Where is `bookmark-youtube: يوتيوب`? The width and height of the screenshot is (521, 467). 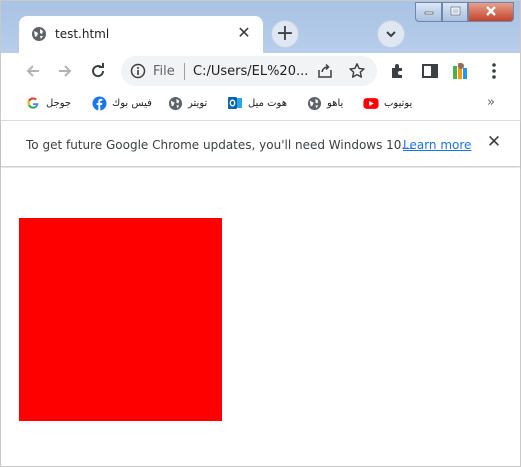
bookmark-youtube: يوتيوب is located at coordinates (387, 103).